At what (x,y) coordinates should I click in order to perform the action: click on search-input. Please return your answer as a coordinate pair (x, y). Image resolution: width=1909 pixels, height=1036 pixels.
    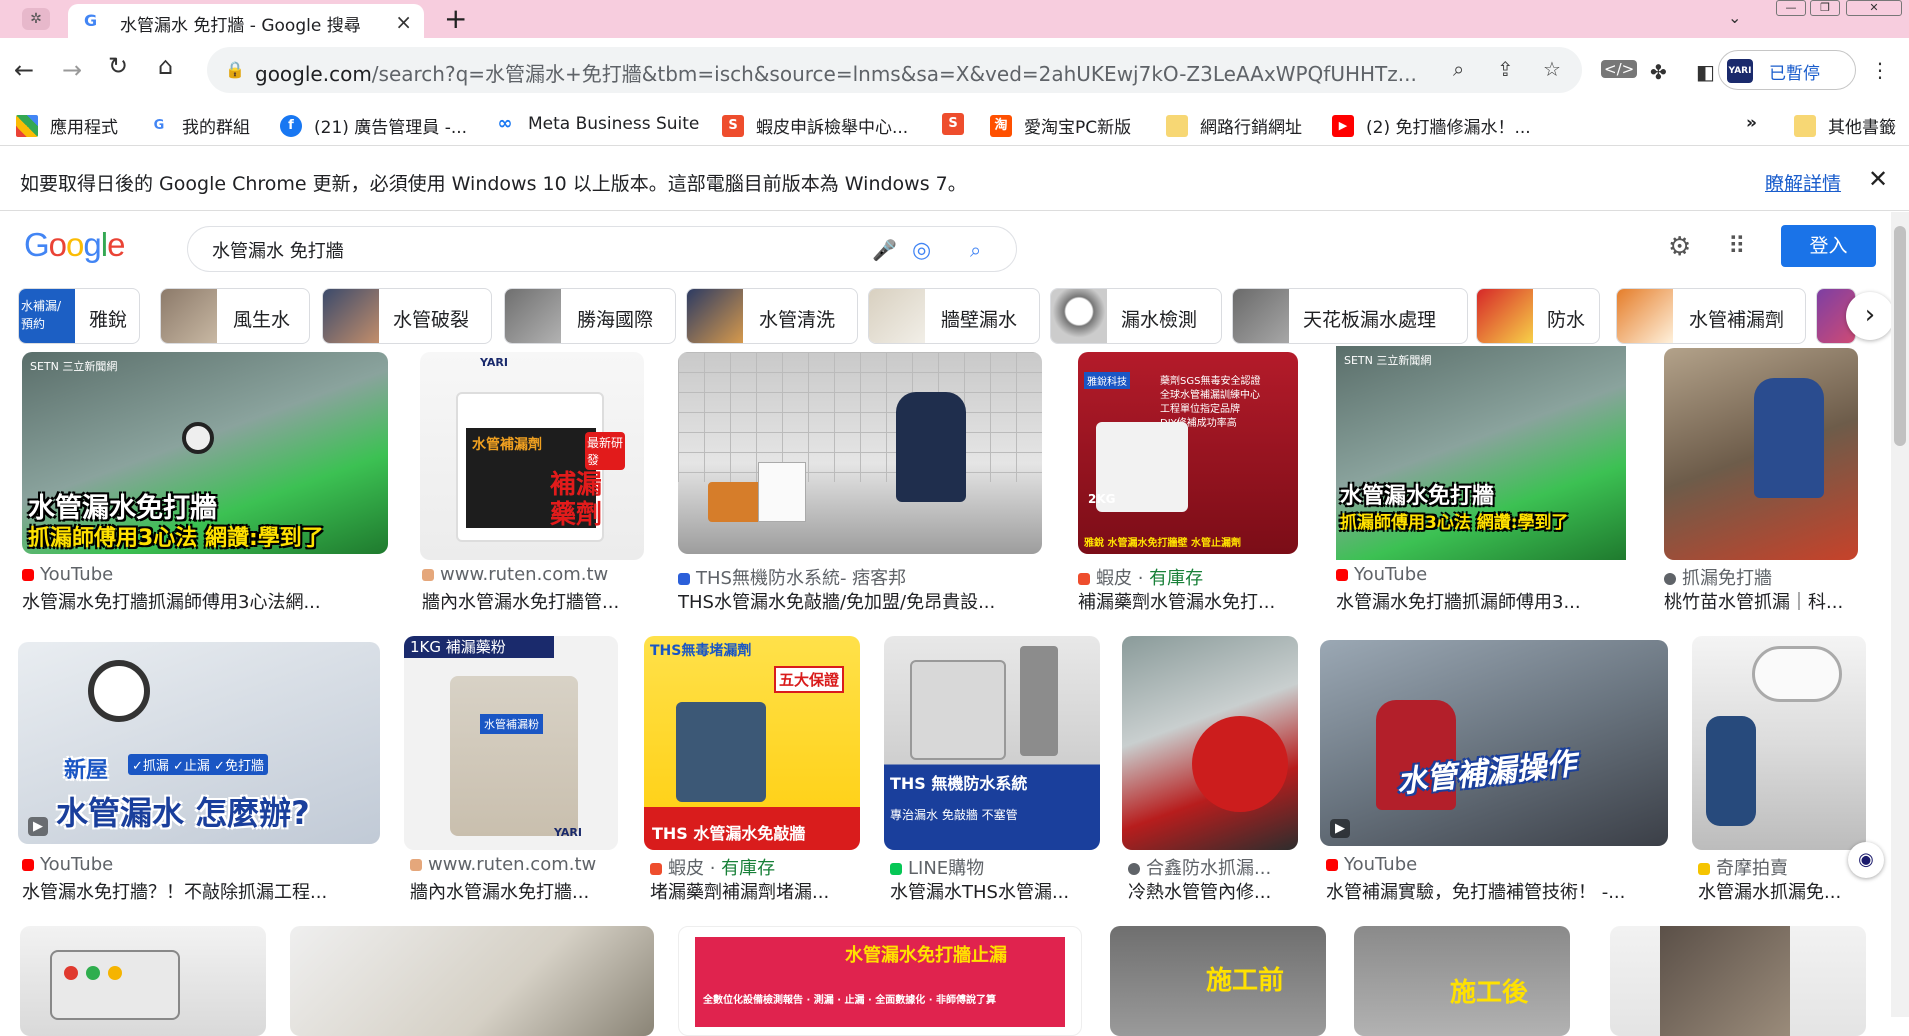
    Looking at the image, I should click on (522, 250).